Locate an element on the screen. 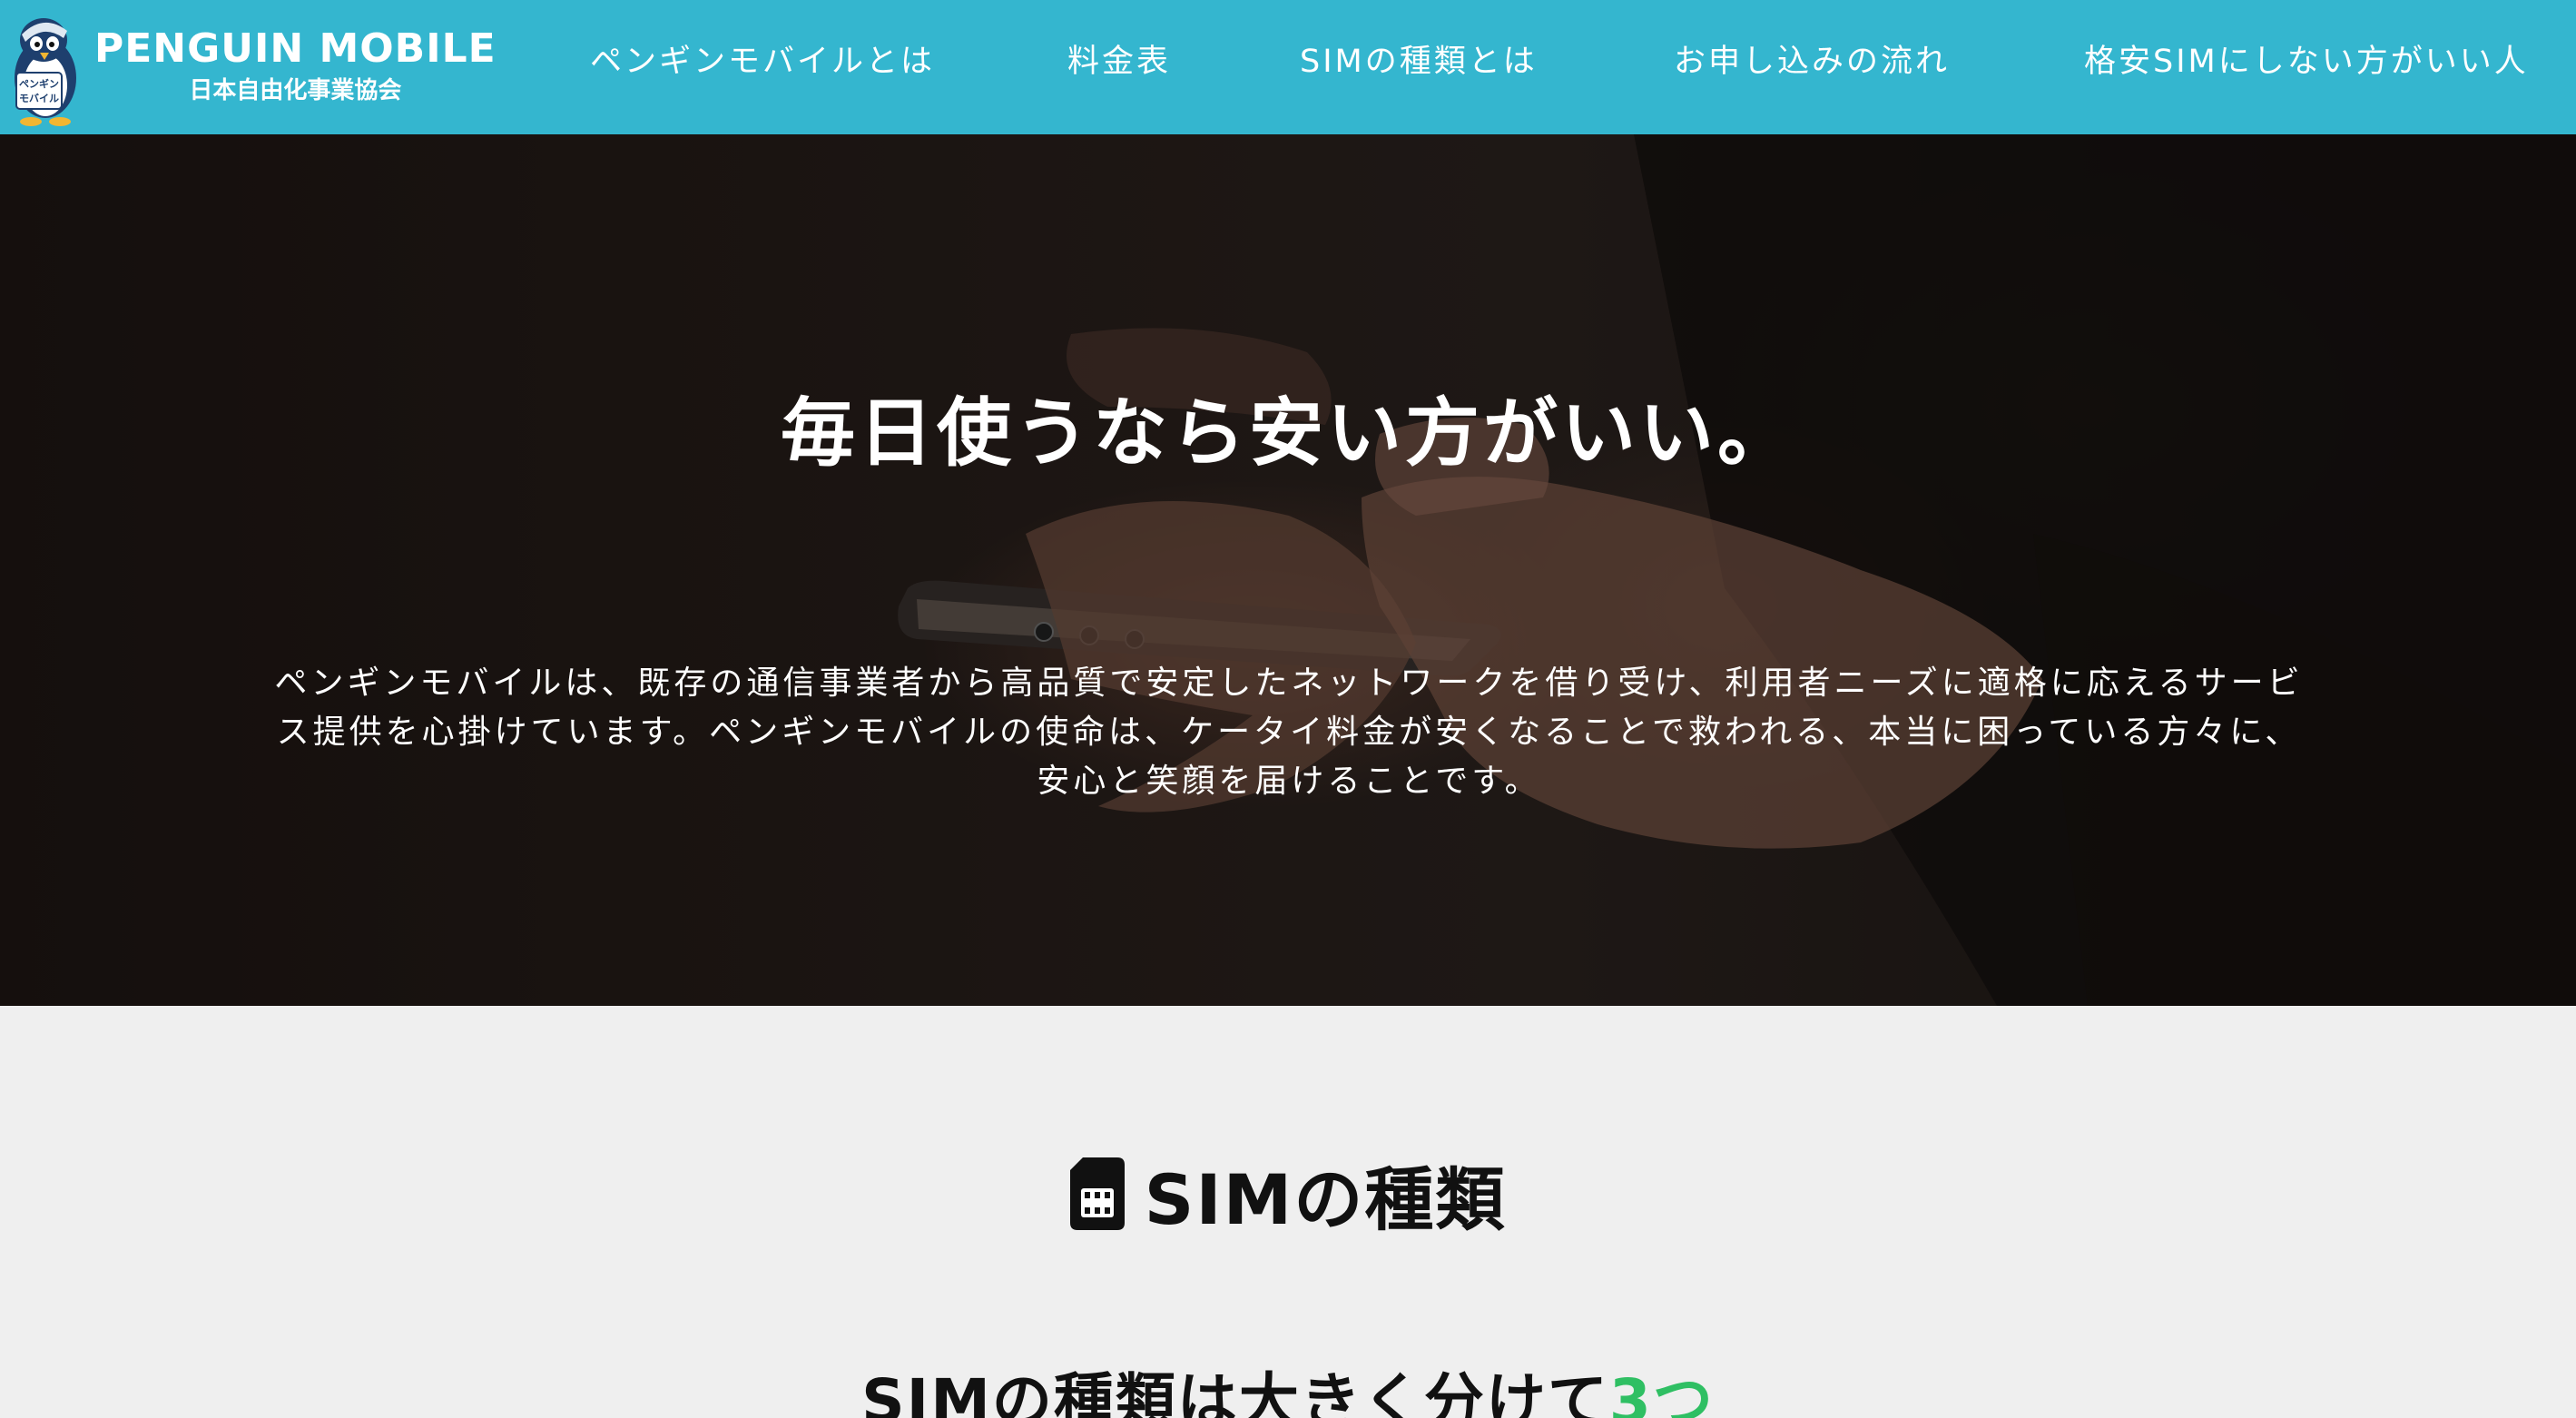 This screenshot has height=1418, width=2576. hero-title: 毎日使うなら安い方がいい。 is located at coordinates (1287, 434).